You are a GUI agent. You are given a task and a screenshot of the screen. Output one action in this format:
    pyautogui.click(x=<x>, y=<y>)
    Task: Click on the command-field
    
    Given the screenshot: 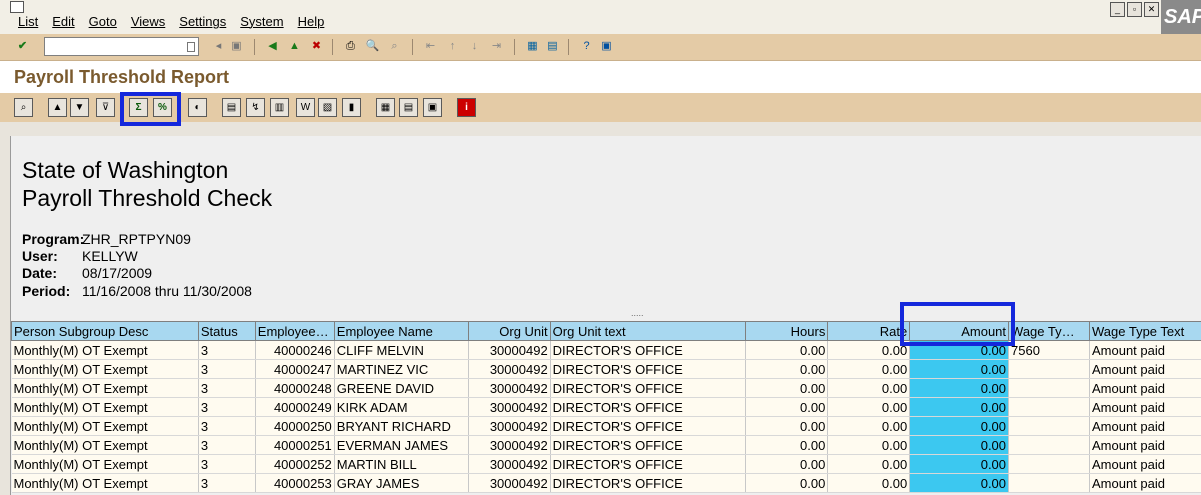 What is the action you would take?
    pyautogui.click(x=121, y=46)
    